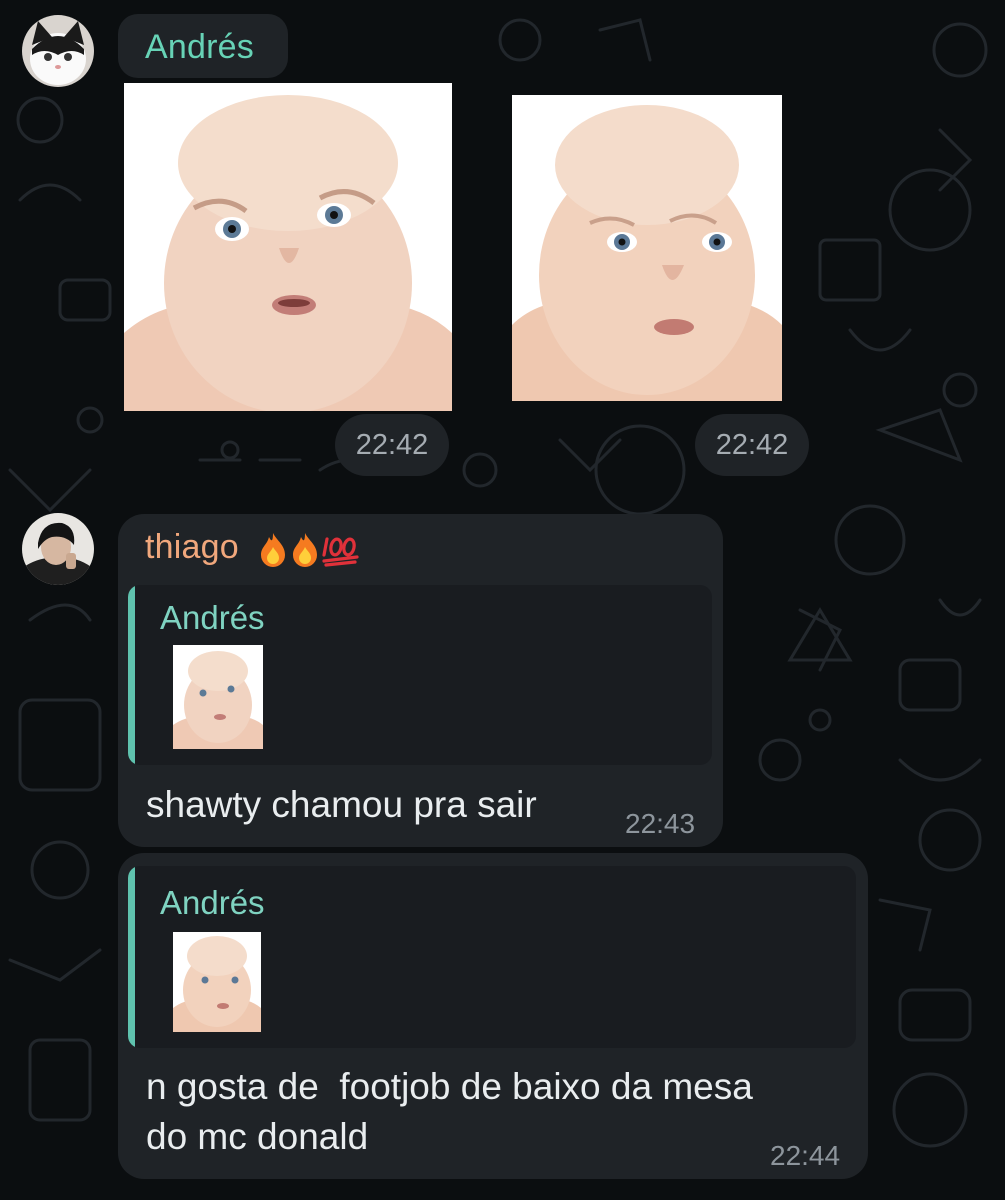 The image size is (1005, 1200). What do you see at coordinates (253, 548) in the screenshot?
I see `sender-name-thiago: thiago` at bounding box center [253, 548].